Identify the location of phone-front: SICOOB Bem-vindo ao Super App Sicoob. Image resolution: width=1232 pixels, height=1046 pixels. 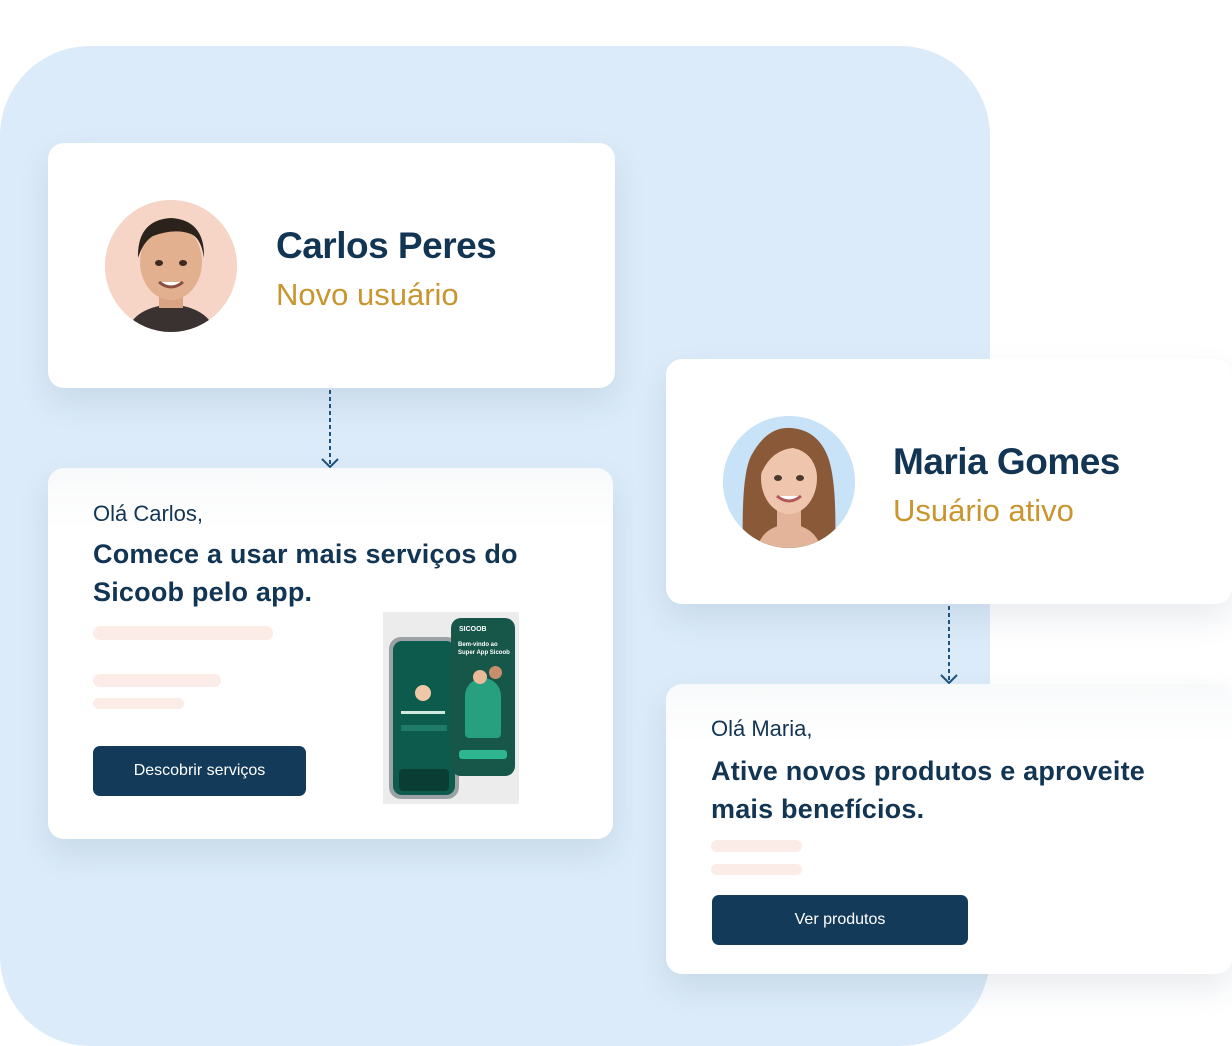
(483, 697).